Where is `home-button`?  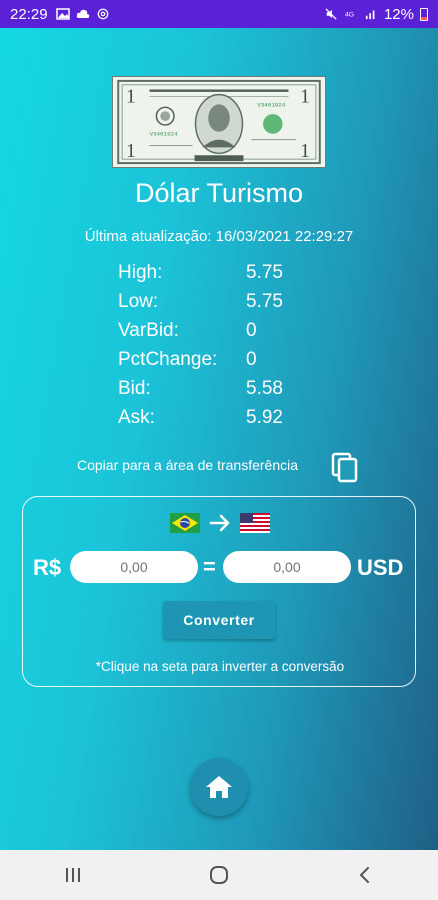
home-button is located at coordinates (219, 787).